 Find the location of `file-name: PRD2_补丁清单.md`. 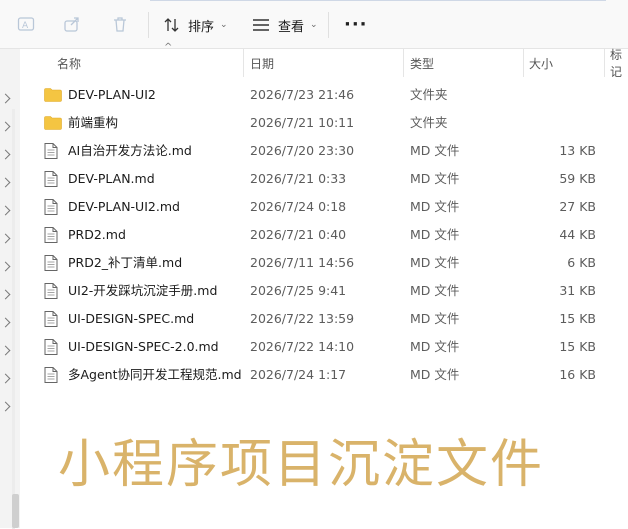

file-name: PRD2_补丁清单.md is located at coordinates (125, 262).